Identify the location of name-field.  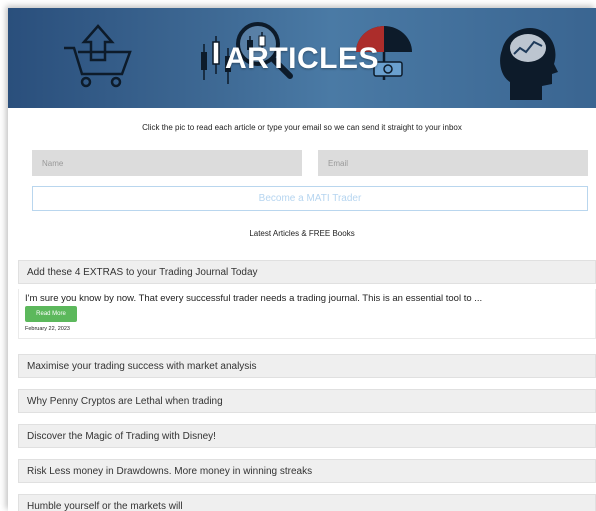
(167, 163).